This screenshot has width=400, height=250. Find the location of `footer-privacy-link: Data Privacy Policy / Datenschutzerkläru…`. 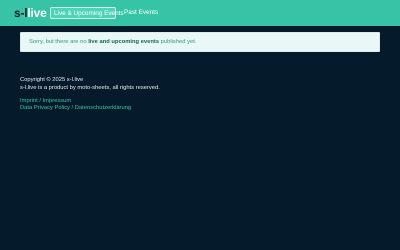

footer-privacy-link: Data Privacy Policy / Datenschutzerkläru… is located at coordinates (75, 108).